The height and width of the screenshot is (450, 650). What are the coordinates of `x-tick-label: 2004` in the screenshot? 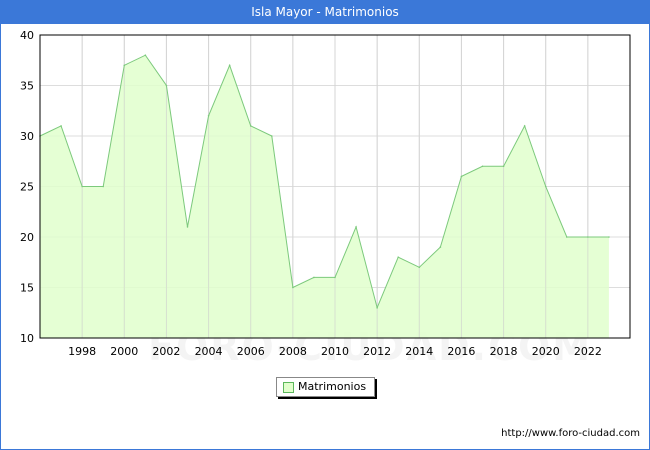 It's located at (209, 351).